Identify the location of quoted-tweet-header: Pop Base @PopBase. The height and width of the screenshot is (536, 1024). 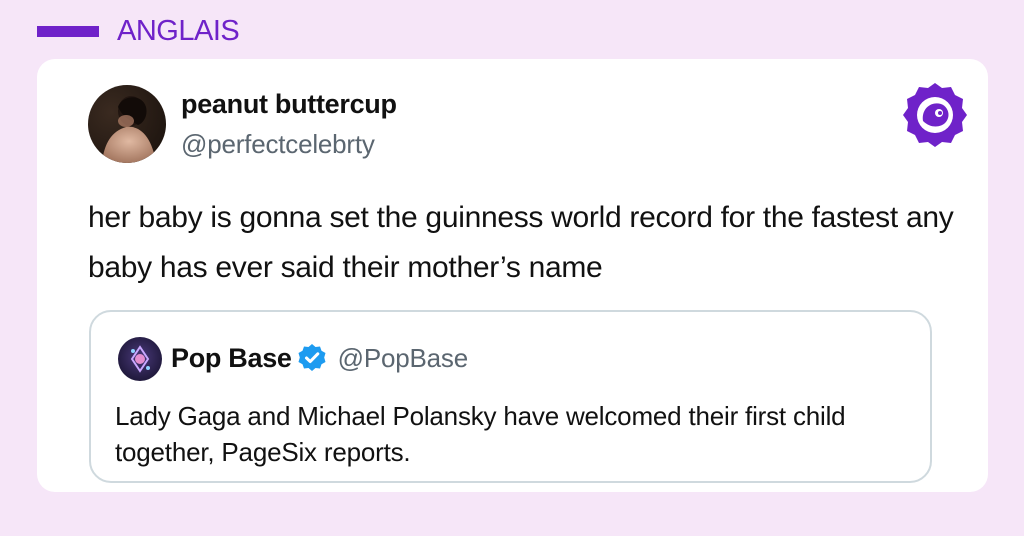
(319, 358).